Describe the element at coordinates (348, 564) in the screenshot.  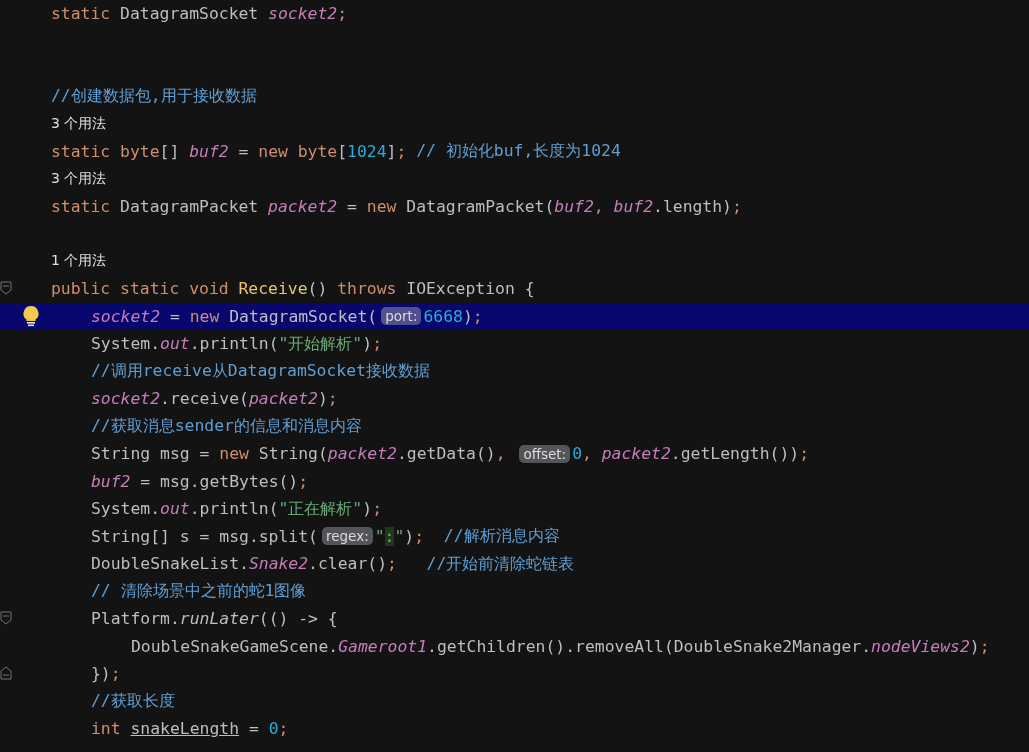
I see `code-text: .clear()` at that location.